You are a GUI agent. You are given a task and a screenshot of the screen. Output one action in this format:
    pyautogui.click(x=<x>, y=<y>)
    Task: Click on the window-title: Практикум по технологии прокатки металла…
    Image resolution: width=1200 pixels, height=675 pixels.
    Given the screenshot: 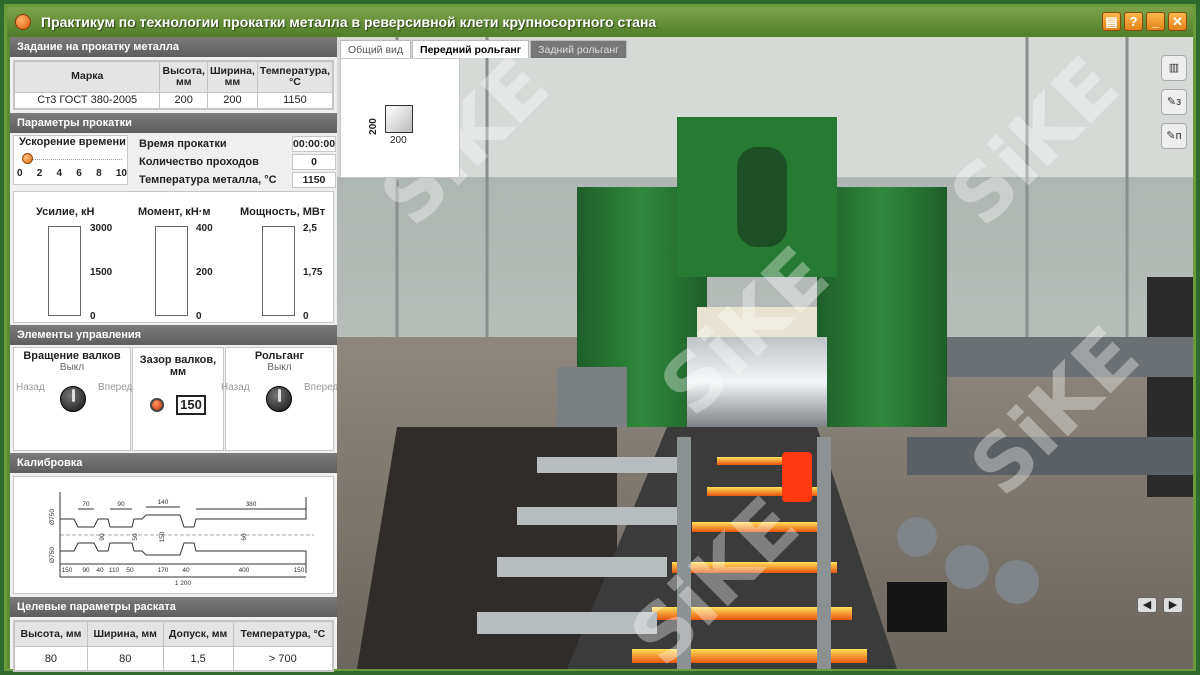 What is the action you would take?
    pyautogui.click(x=349, y=22)
    